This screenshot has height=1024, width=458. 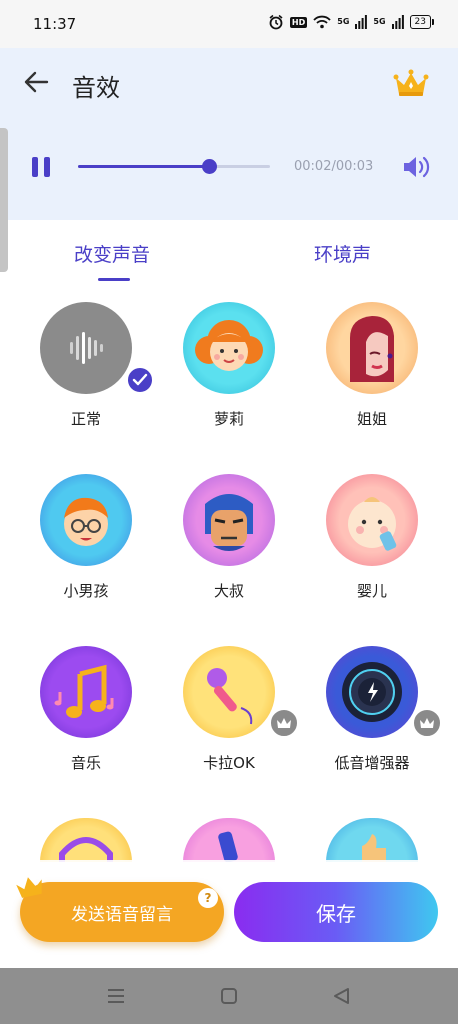 I want to click on status-bar: 11:37 HD 5G 5G 23, so click(x=229, y=24).